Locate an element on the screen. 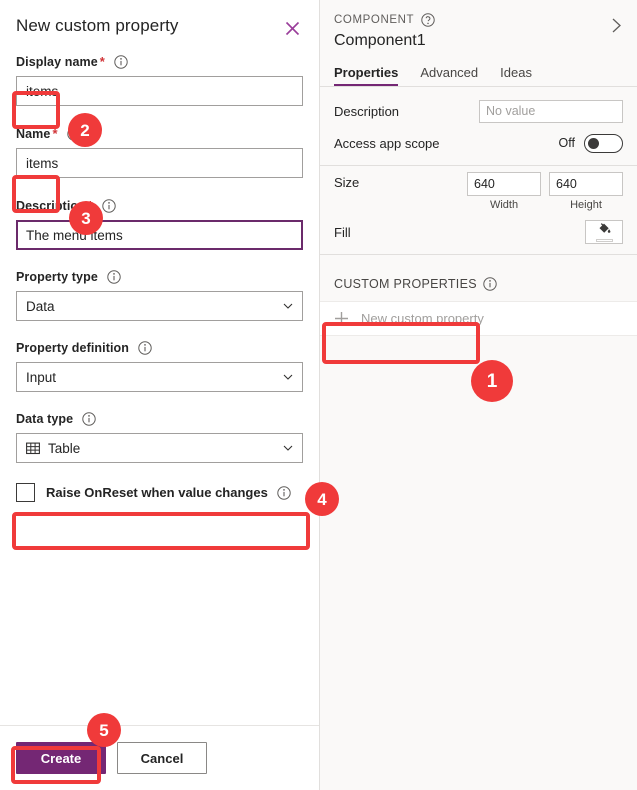 Image resolution: width=637 pixels, height=790 pixels. new-custom-property-label: New custom property is located at coordinates (422, 318).